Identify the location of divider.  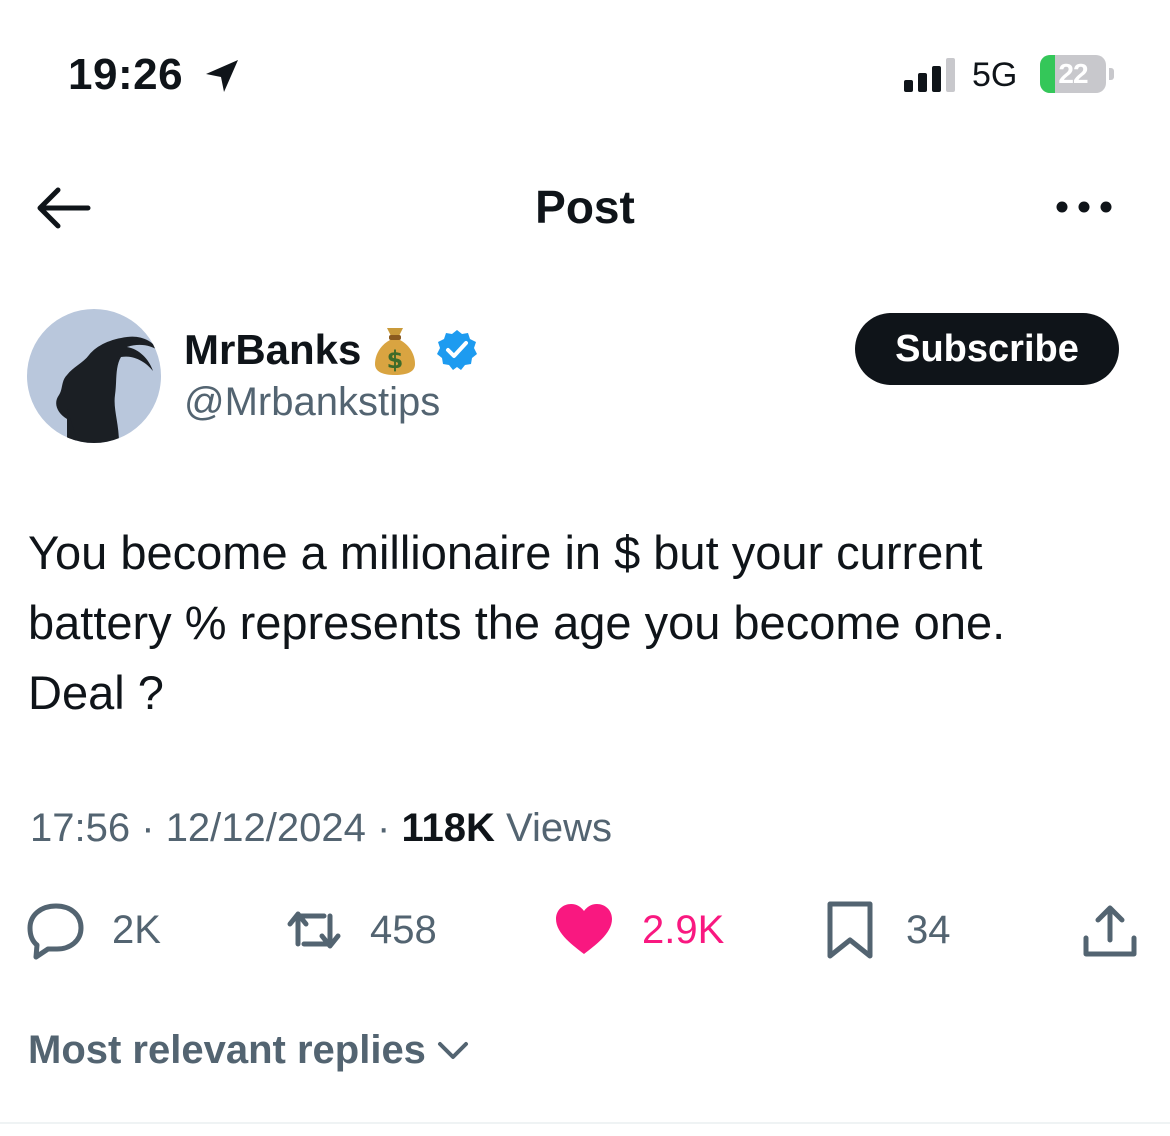
(585, 1123).